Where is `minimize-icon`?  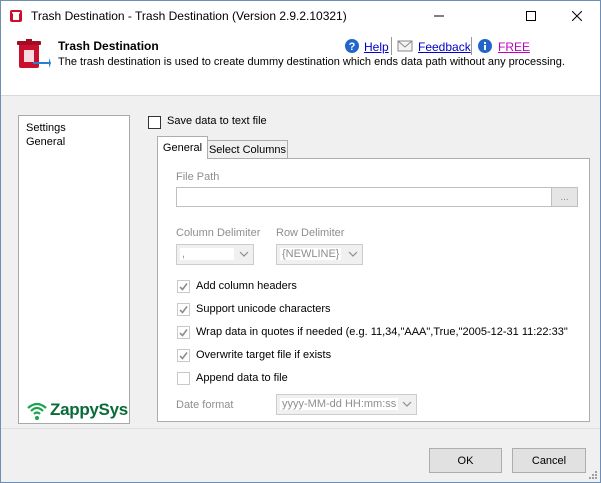
minimize-icon is located at coordinates (439, 16).